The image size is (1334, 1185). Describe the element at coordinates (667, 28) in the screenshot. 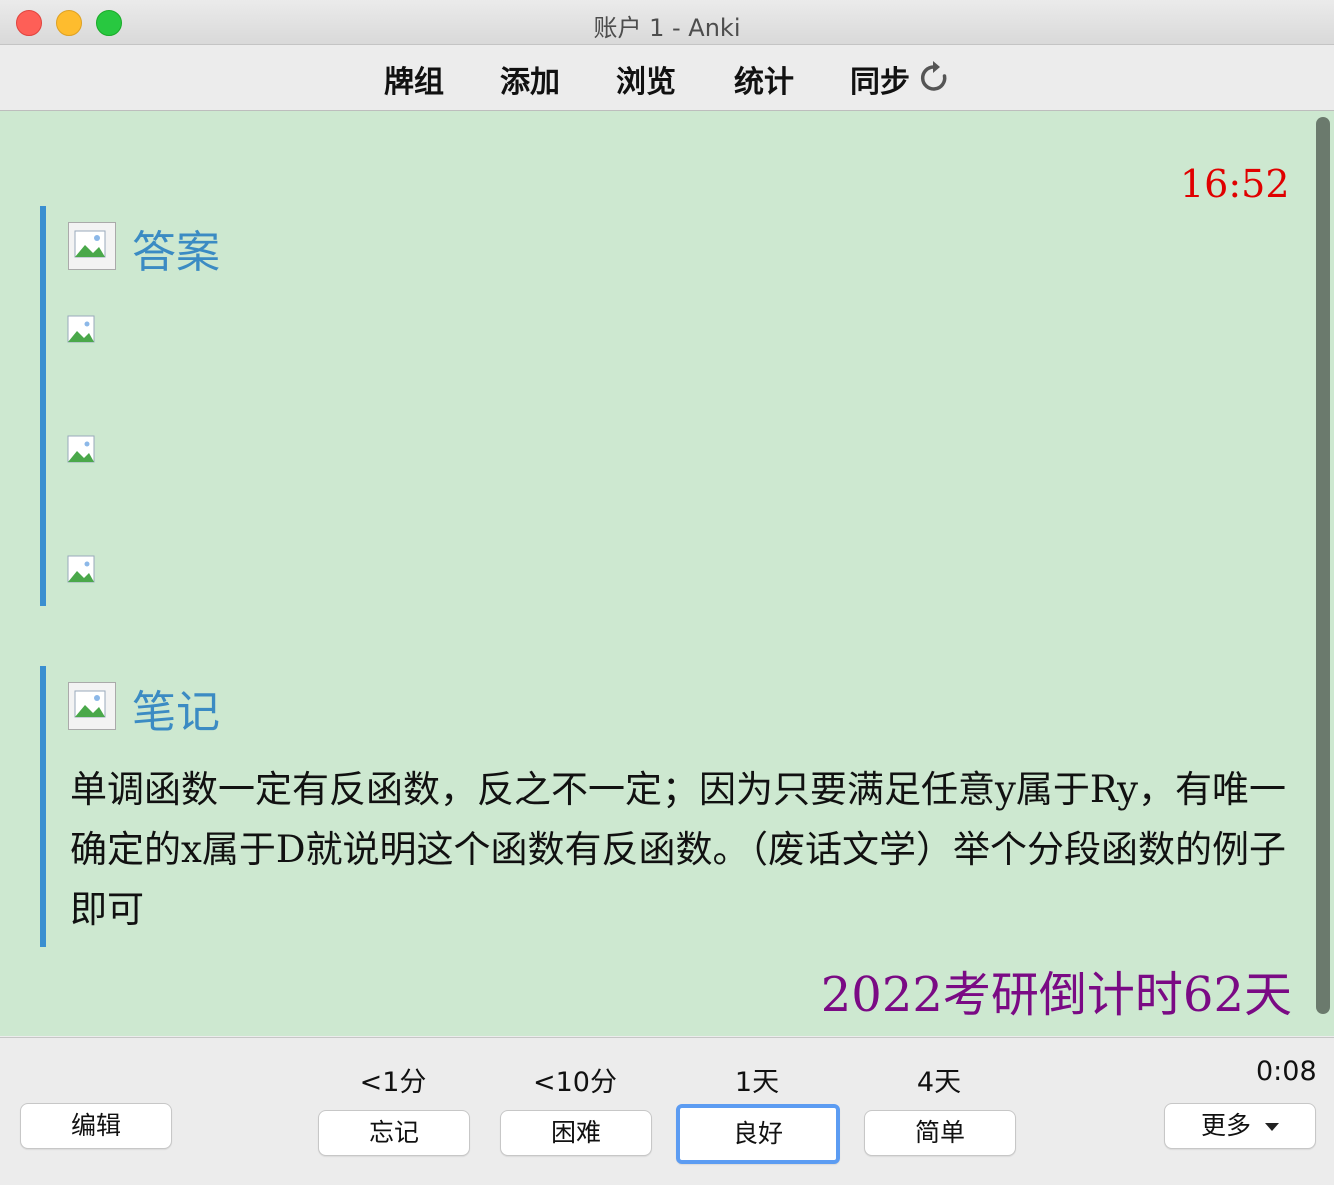

I see `window-title: 账户 1 - Anki` at that location.